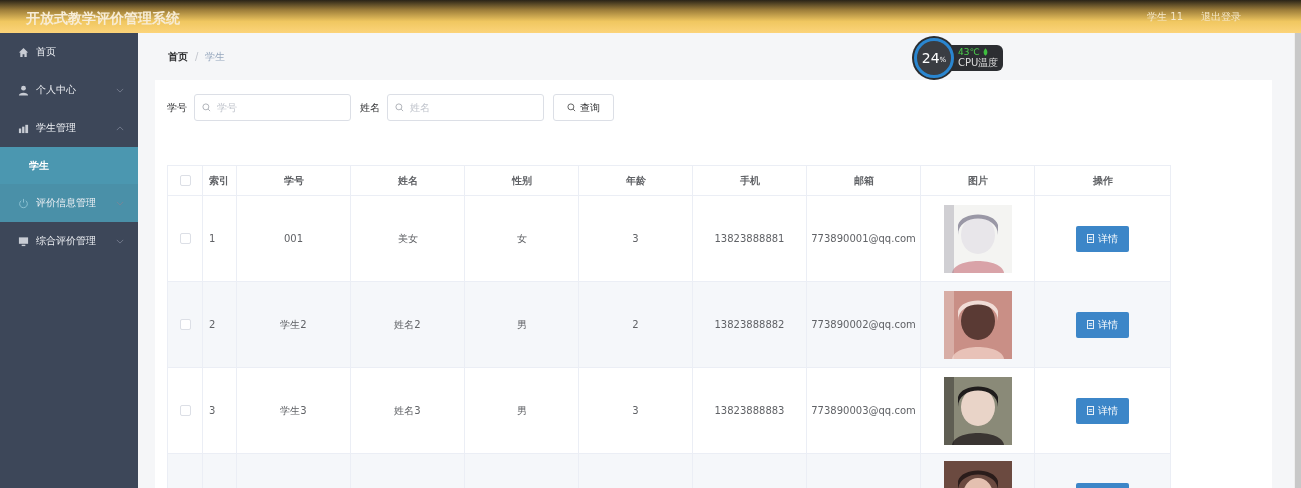 Image resolution: width=1301 pixels, height=488 pixels. What do you see at coordinates (749, 324) in the screenshot?
I see `table-cell: 13823888882` at bounding box center [749, 324].